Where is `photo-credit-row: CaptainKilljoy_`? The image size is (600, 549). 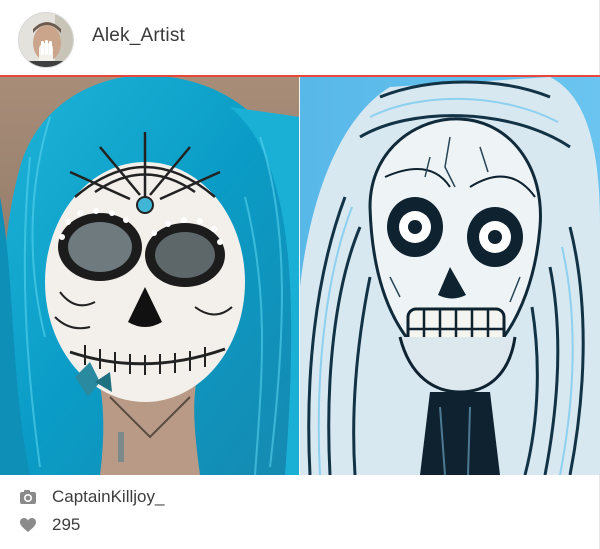 photo-credit-row: CaptainKilljoy_ is located at coordinates (91, 497).